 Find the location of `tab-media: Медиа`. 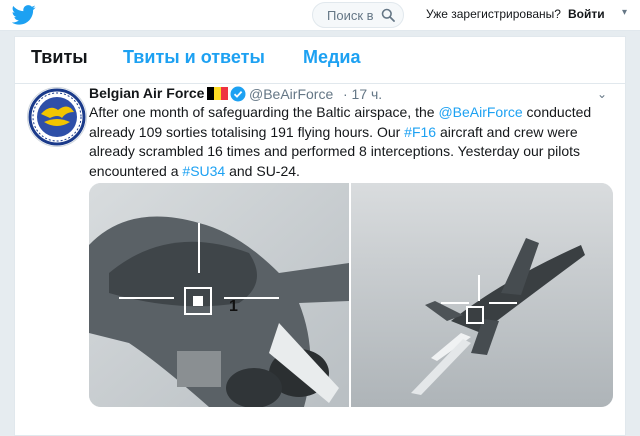

tab-media: Медиа is located at coordinates (332, 57).